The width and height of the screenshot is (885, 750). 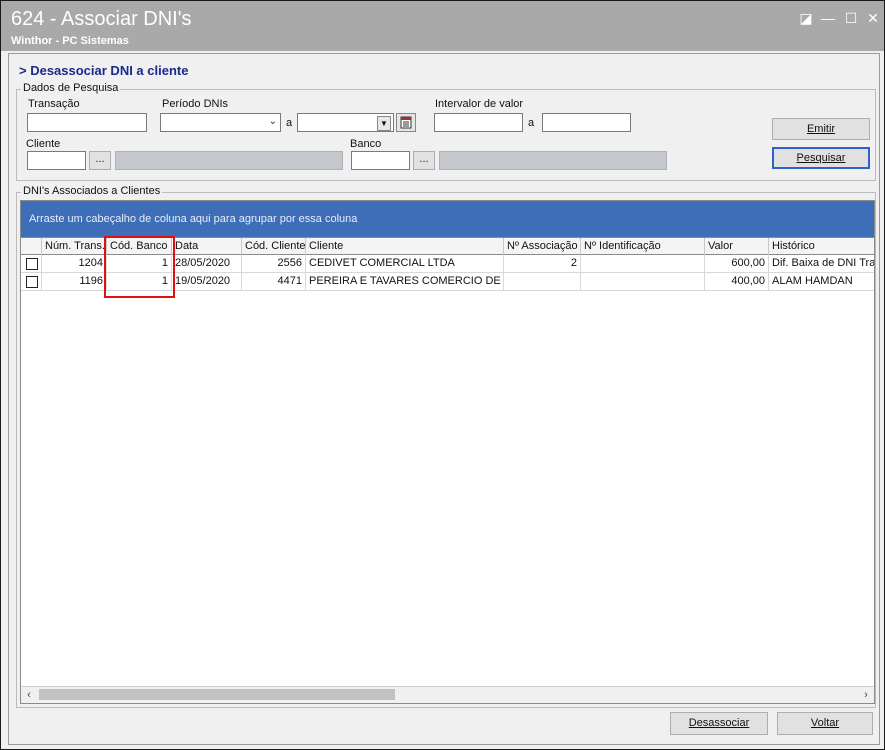 What do you see at coordinates (29, 695) in the screenshot?
I see `scroll-left-icon: ‹` at bounding box center [29, 695].